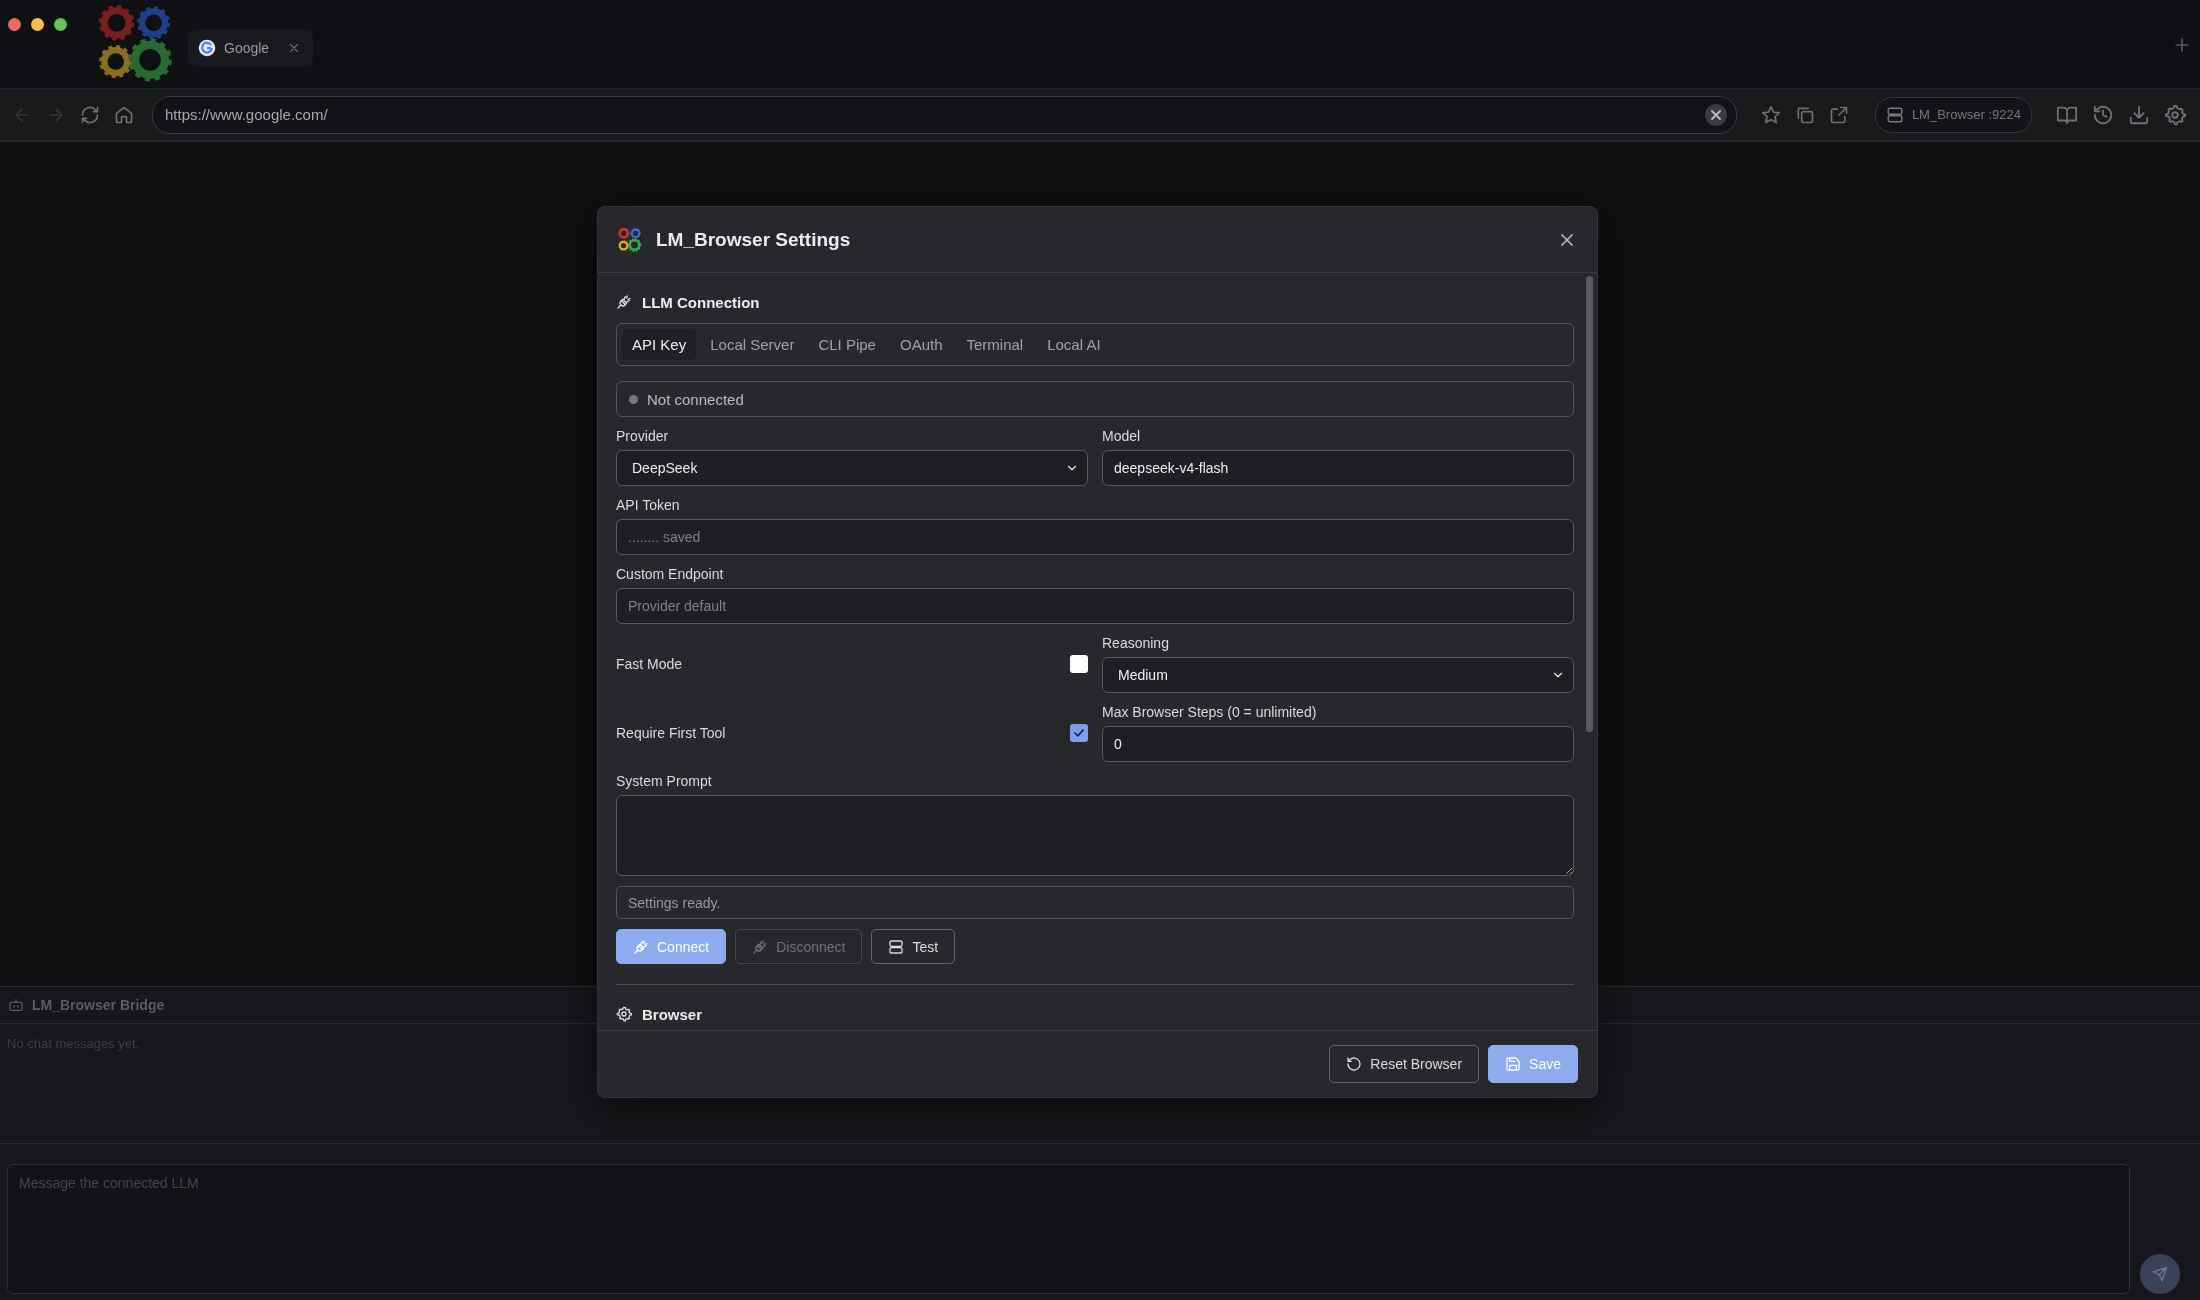 This screenshot has height=1300, width=2200. I want to click on steps-input: 0, so click(1338, 744).